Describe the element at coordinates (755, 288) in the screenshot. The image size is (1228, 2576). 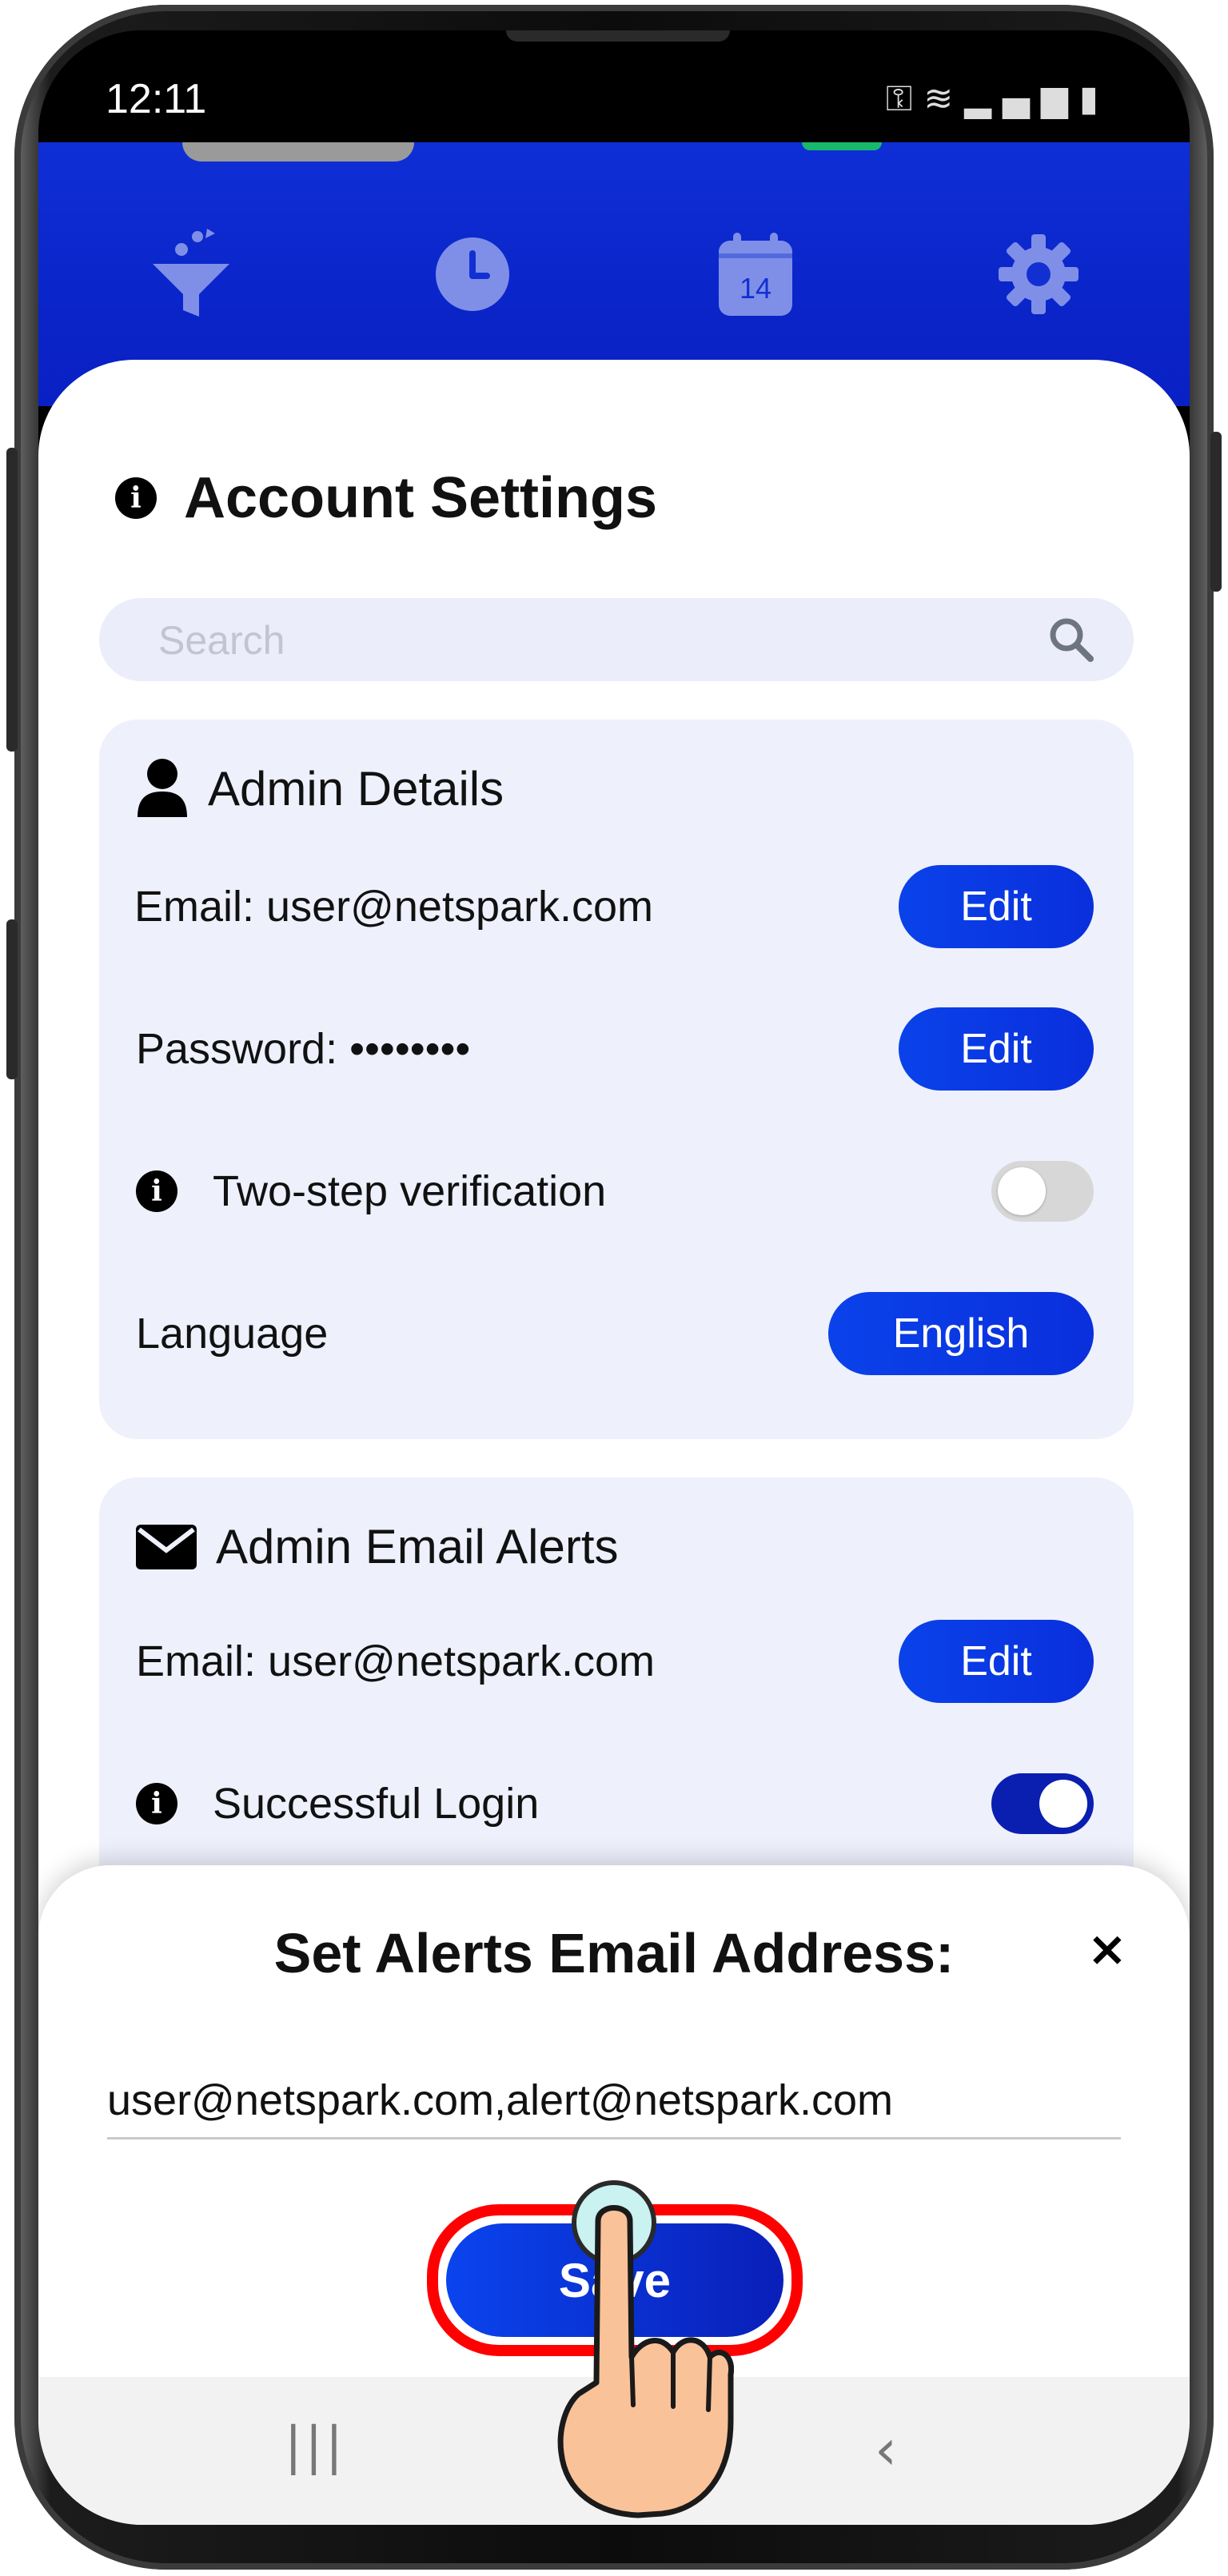
I see `calendar-day-number: 14` at that location.